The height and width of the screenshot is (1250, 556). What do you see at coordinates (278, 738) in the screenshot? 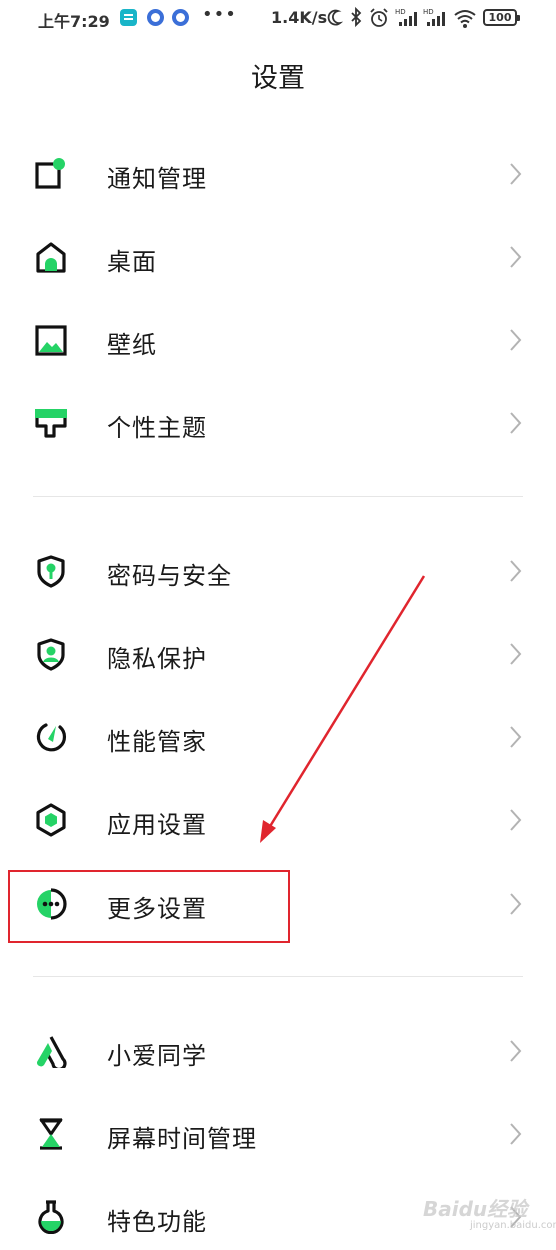
I see `settings-item-performance: 性能管家` at bounding box center [278, 738].